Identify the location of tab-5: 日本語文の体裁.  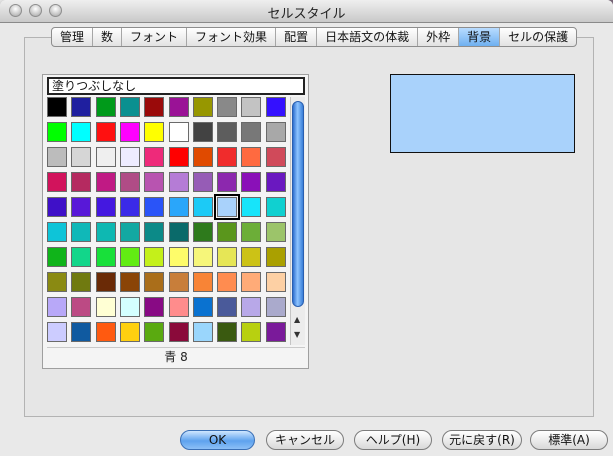
(368, 37).